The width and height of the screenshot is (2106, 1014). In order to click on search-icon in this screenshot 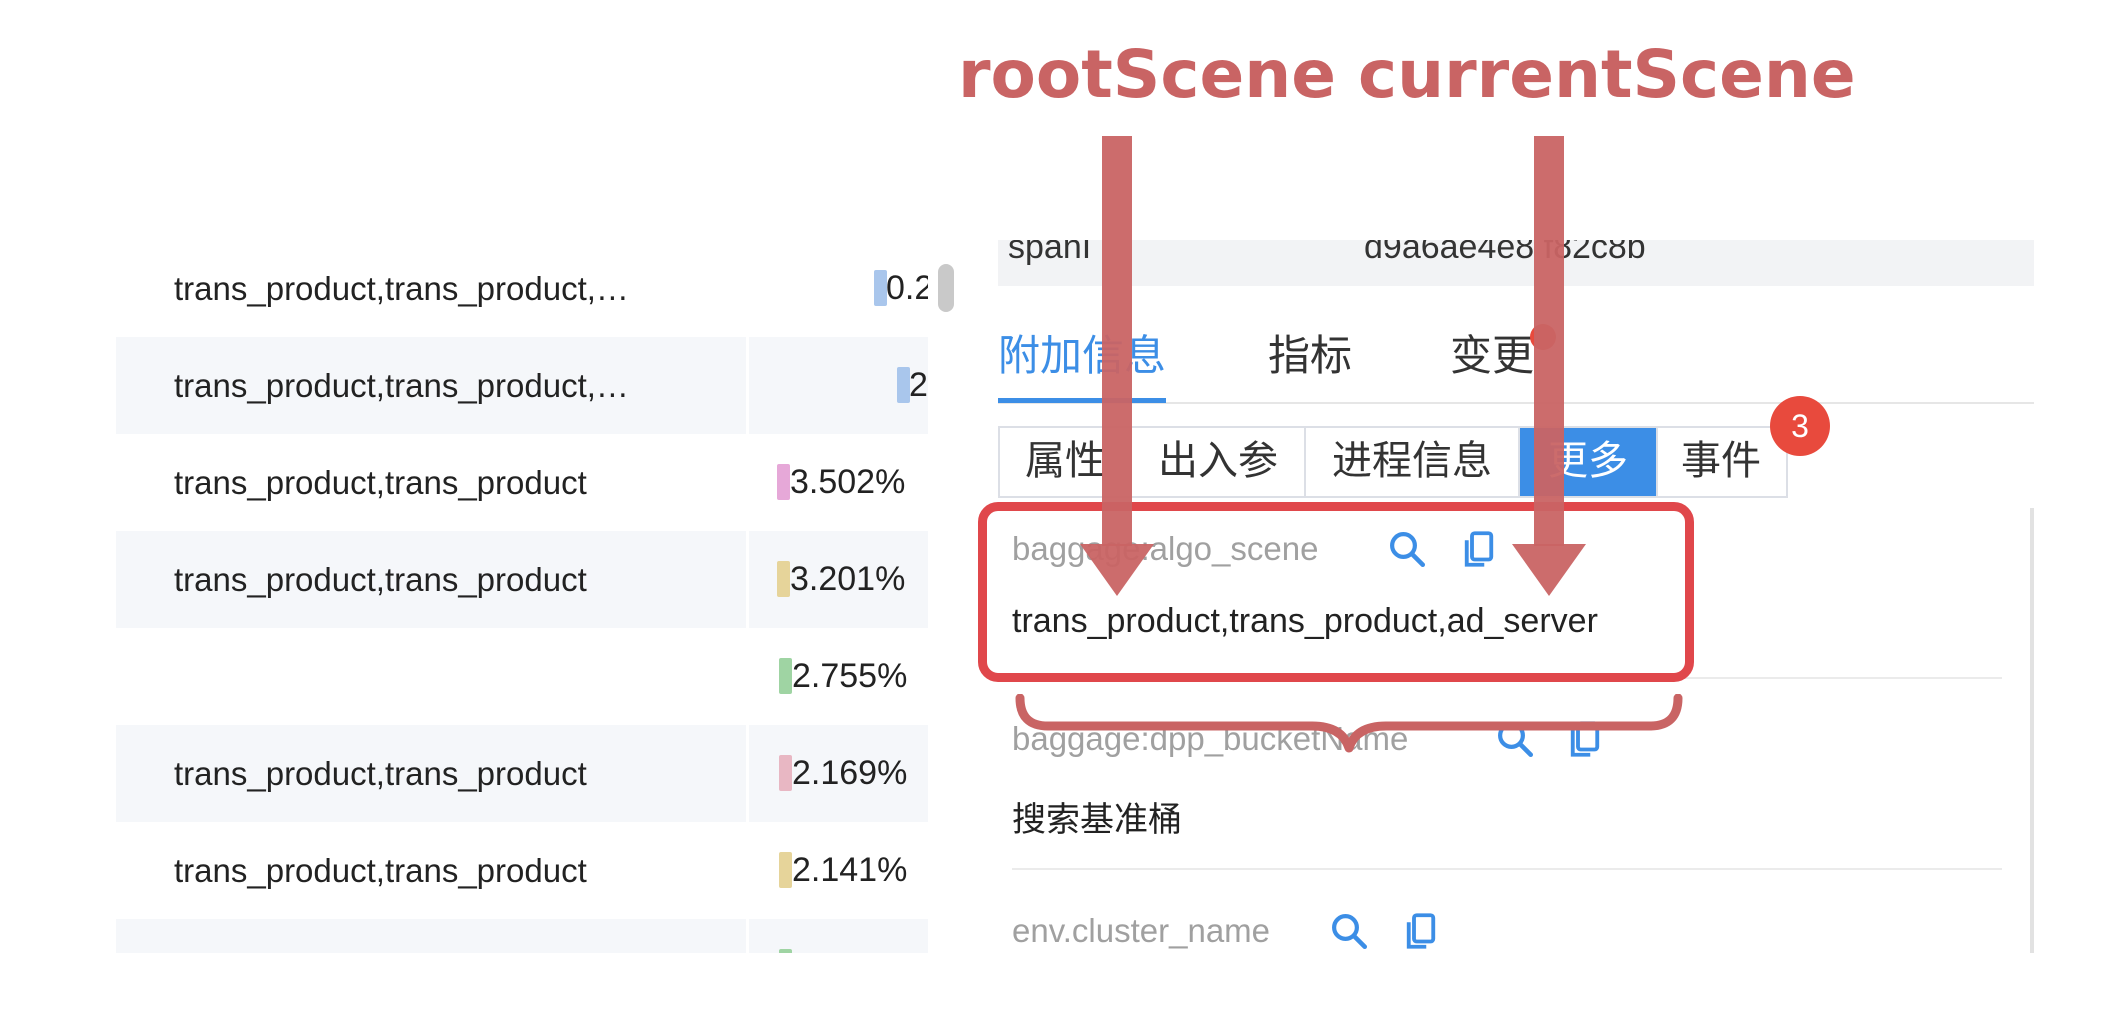, I will do `click(1349, 931)`.